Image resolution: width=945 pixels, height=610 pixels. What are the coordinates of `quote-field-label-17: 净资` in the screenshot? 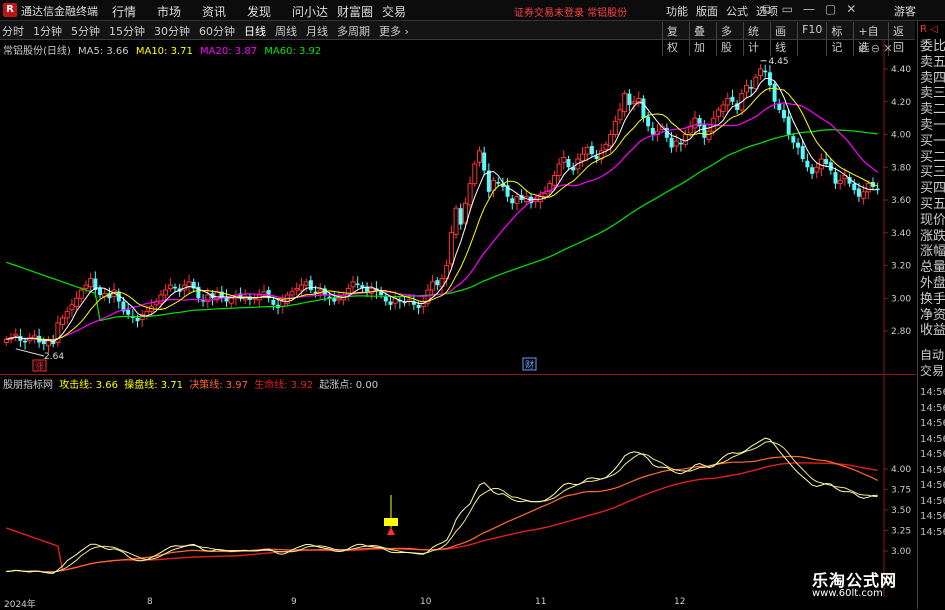 It's located at (932, 315).